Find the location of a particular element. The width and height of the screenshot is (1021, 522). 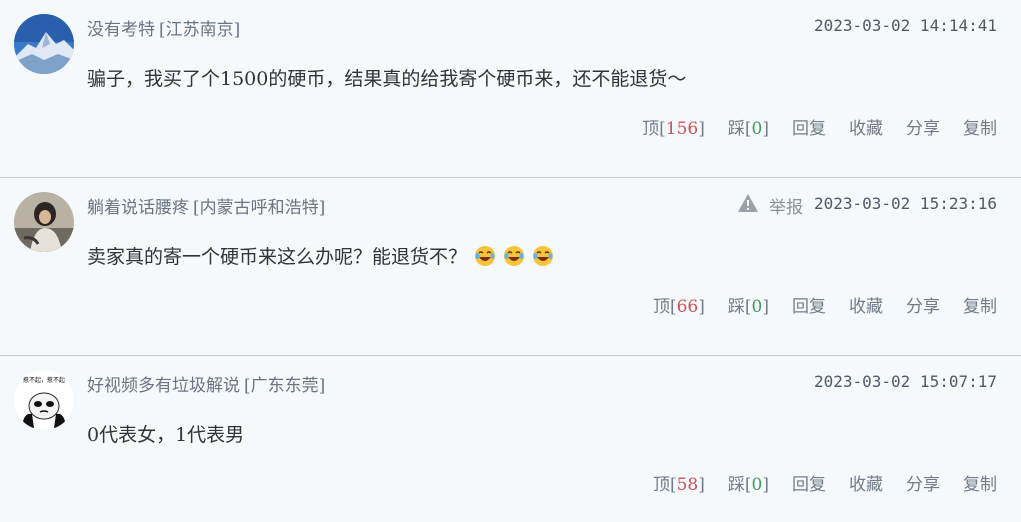

upvote-button: 顶[156] is located at coordinates (673, 126).